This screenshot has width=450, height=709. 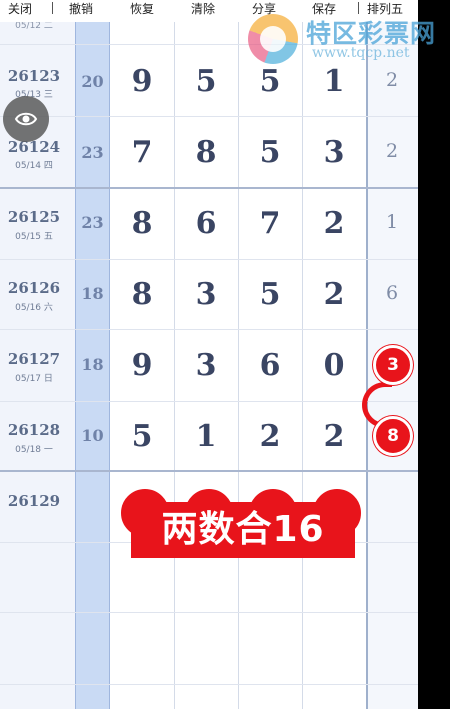 I want to click on highlight-circle: 8, so click(x=393, y=436).